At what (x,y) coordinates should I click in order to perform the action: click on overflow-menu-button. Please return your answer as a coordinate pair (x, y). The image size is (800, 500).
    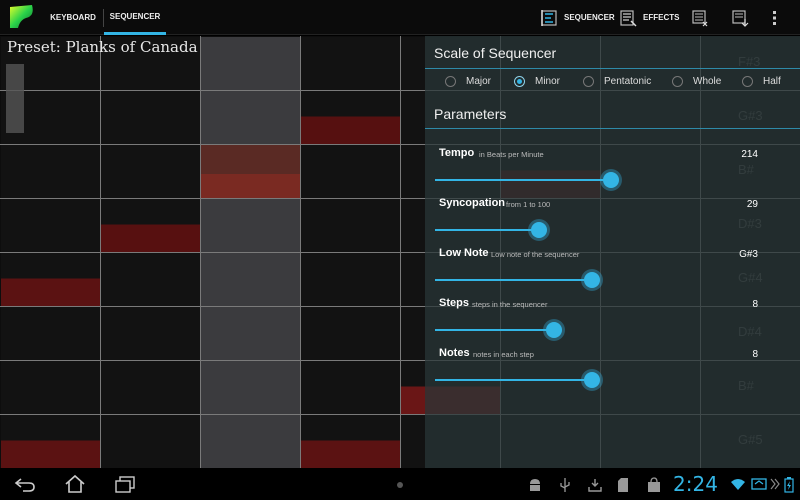
    Looking at the image, I should click on (778, 17).